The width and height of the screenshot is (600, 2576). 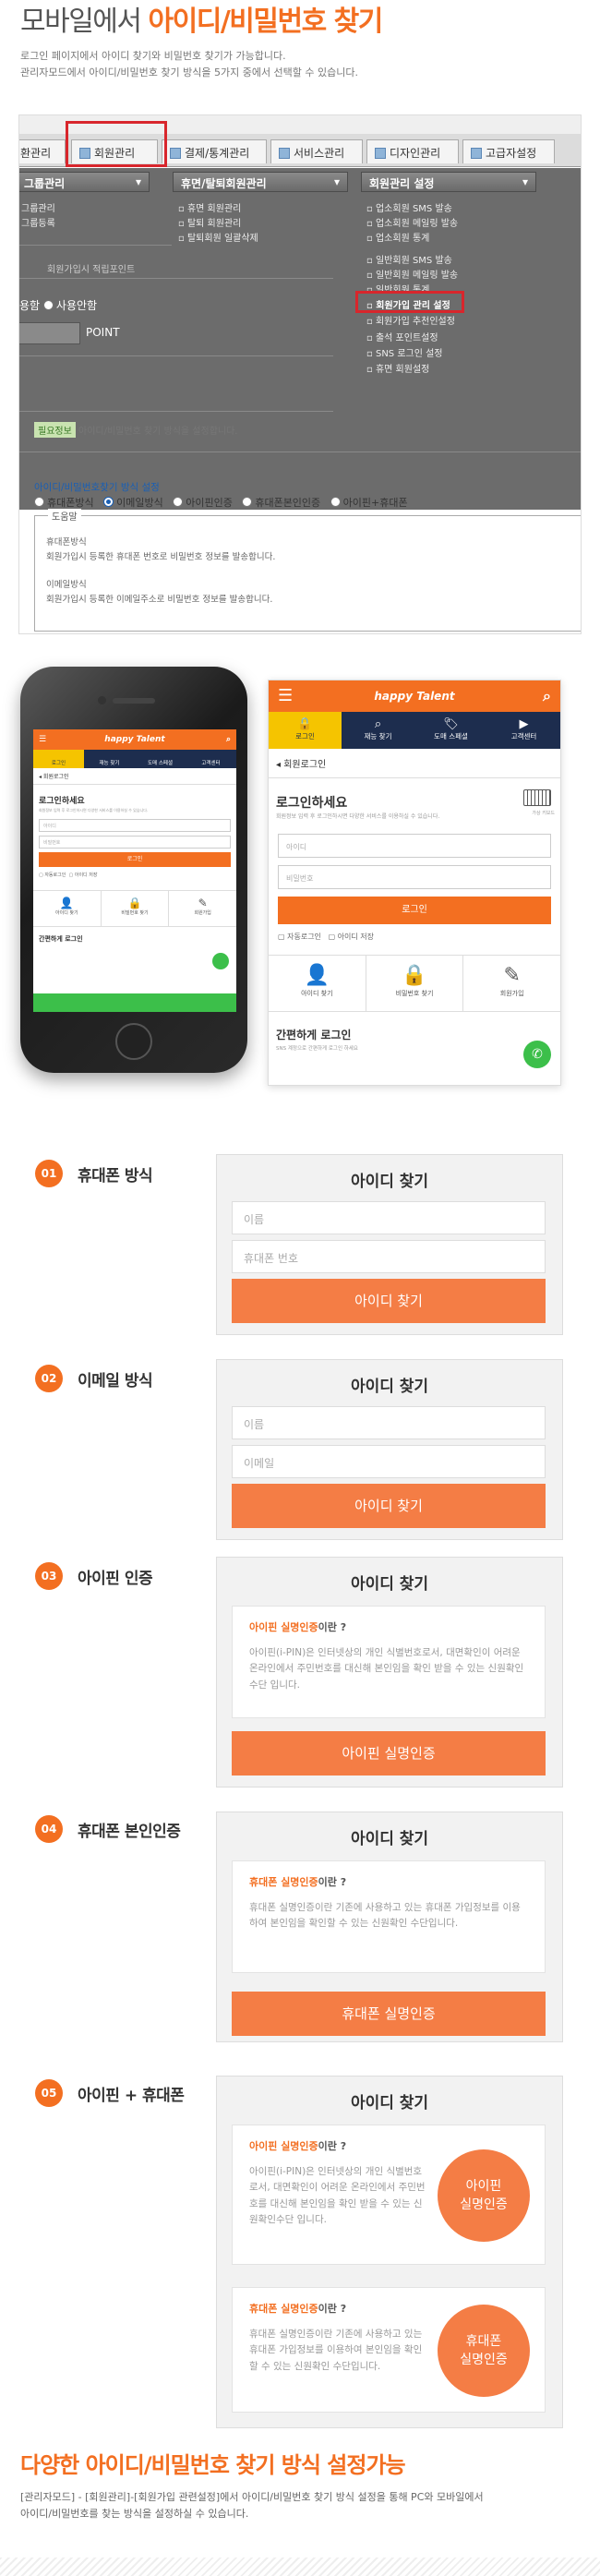 What do you see at coordinates (55, 430) in the screenshot?
I see `notice-badge: 필요정보` at bounding box center [55, 430].